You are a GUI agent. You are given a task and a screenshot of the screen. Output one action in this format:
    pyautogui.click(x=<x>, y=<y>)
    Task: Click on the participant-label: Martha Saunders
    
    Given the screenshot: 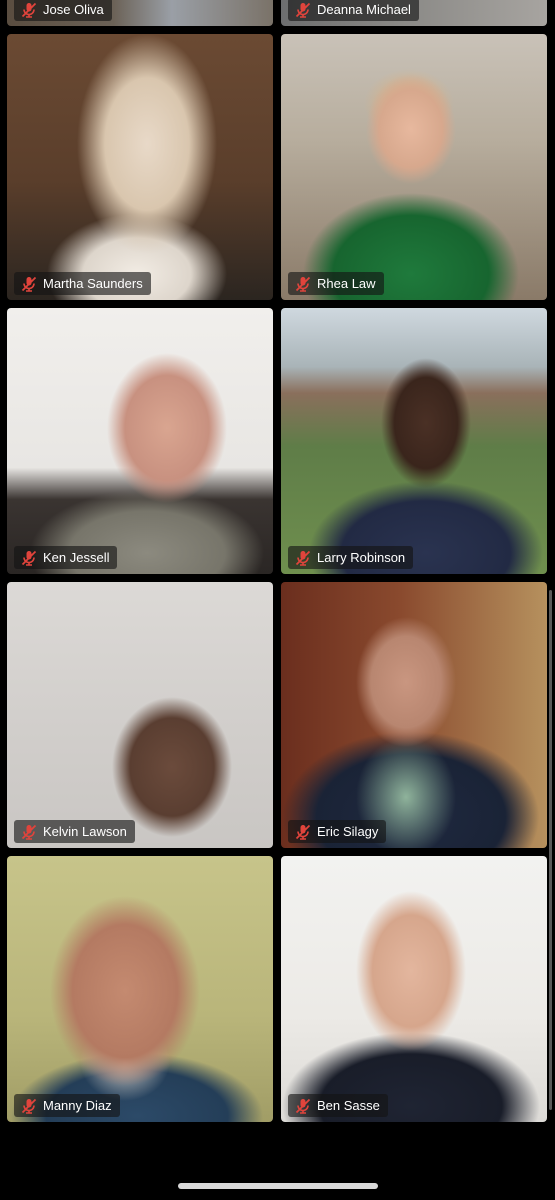 What is the action you would take?
    pyautogui.click(x=82, y=283)
    